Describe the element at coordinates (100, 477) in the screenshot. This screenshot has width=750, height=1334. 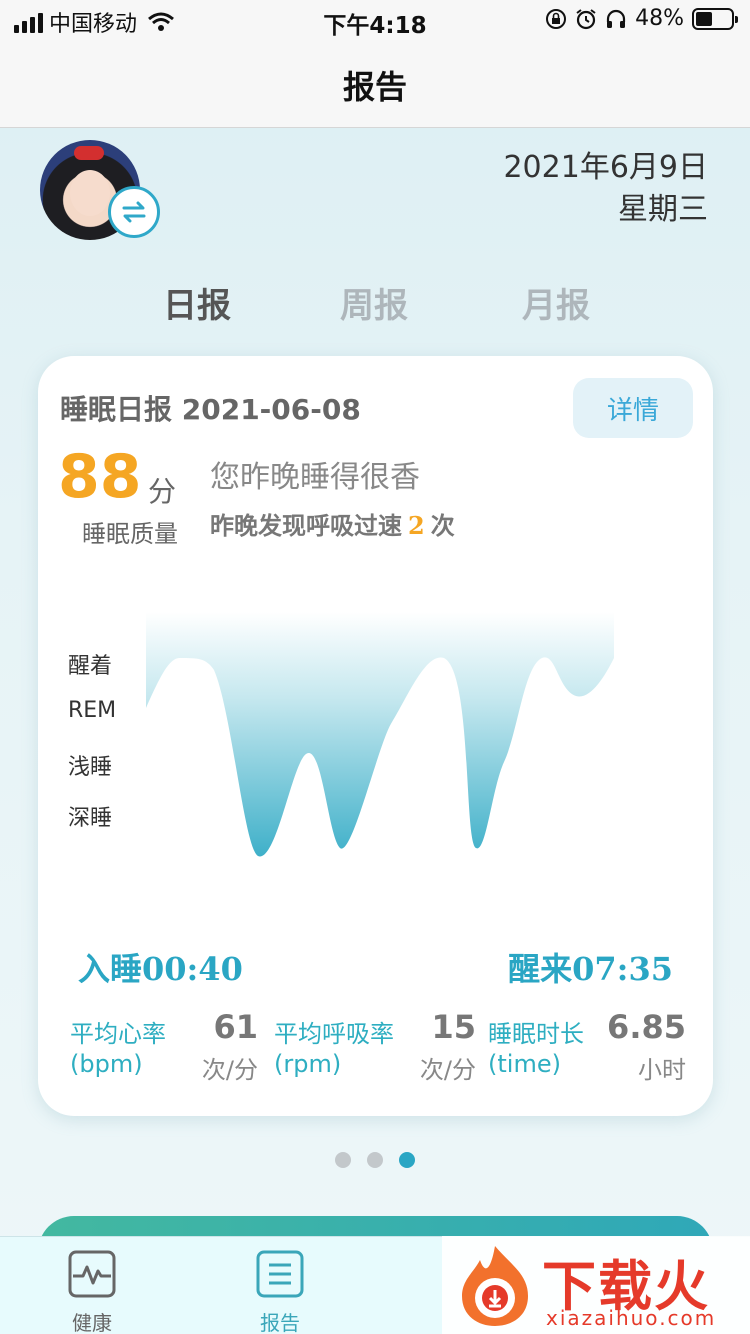
I see `sleep-score: 88` at that location.